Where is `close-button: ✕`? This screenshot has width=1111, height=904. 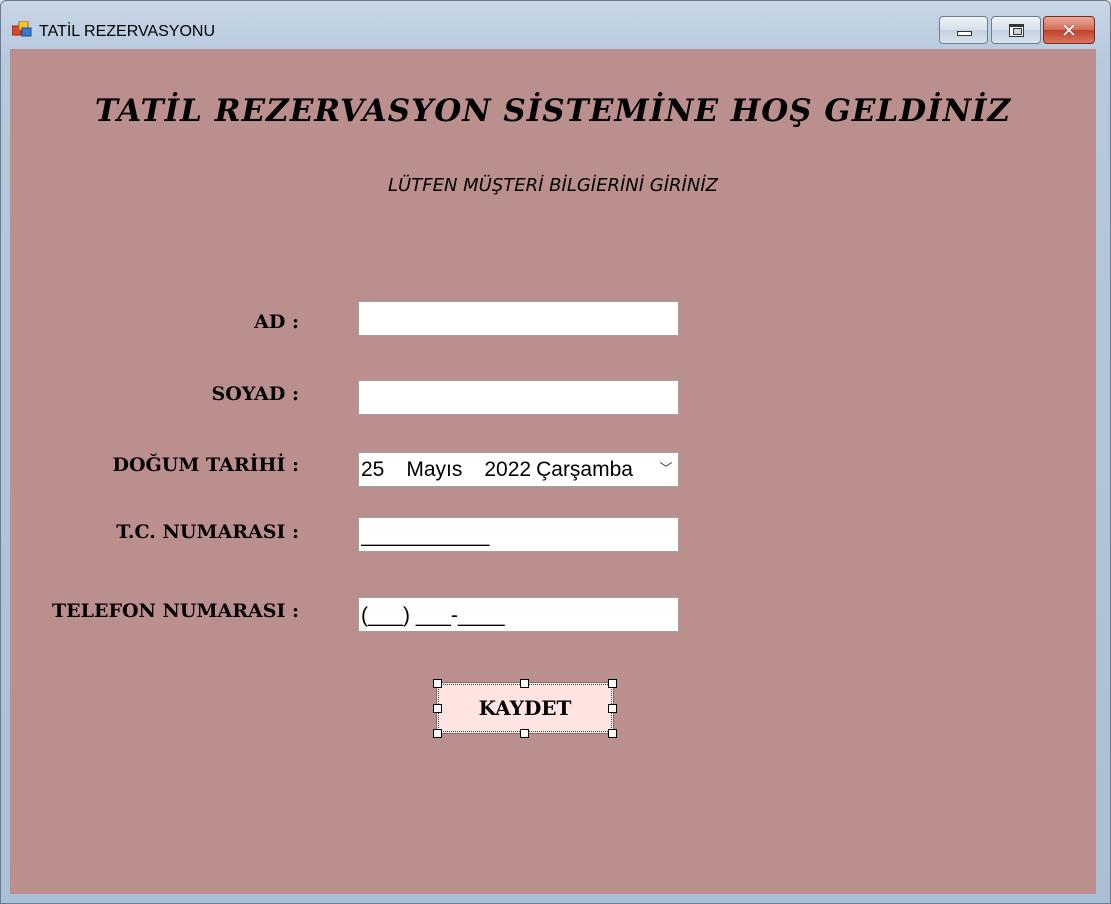 close-button: ✕ is located at coordinates (1069, 30).